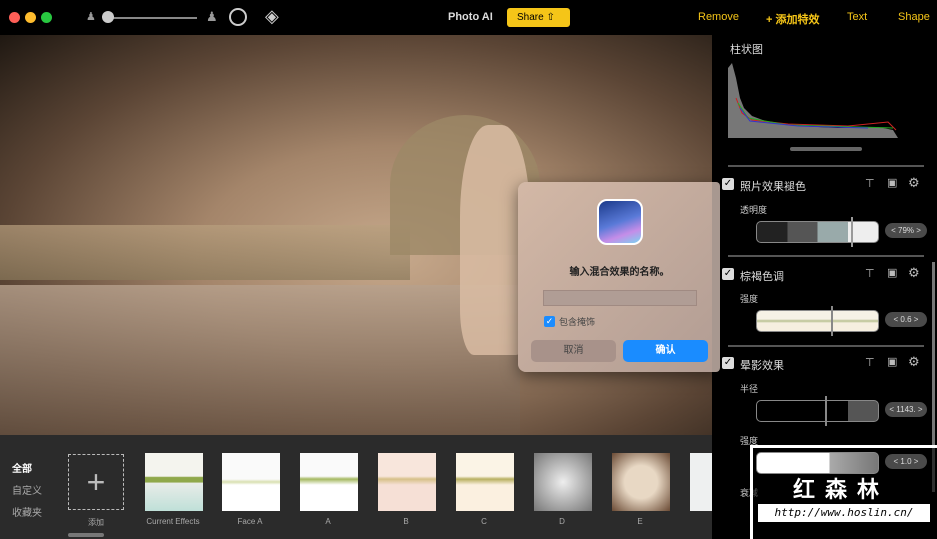 The height and width of the screenshot is (539, 937). I want to click on remove-button: Remove, so click(718, 17).